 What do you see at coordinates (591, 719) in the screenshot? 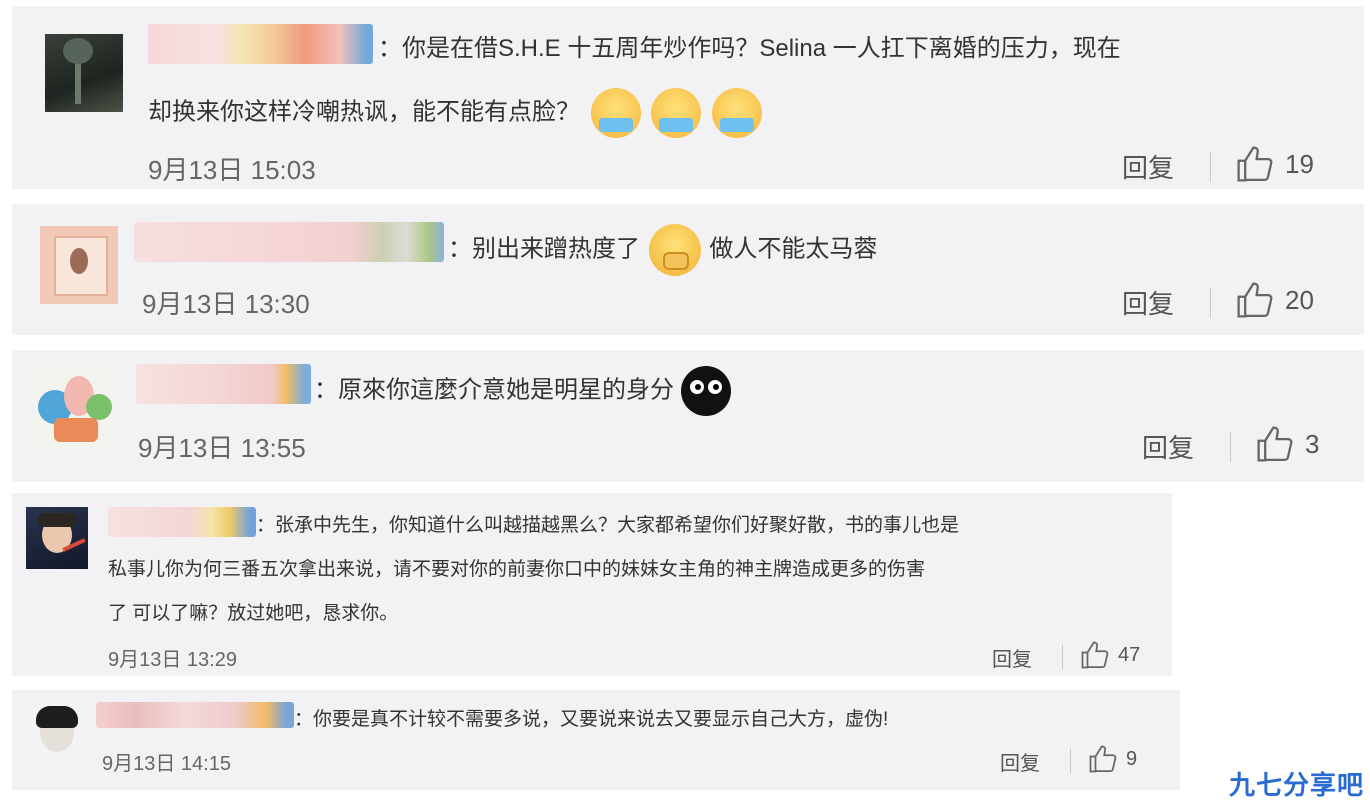
I see `comment-text: ：你要是真不计较不需要多说，又要说来说去又要显示自己大方，虚伪!` at bounding box center [591, 719].